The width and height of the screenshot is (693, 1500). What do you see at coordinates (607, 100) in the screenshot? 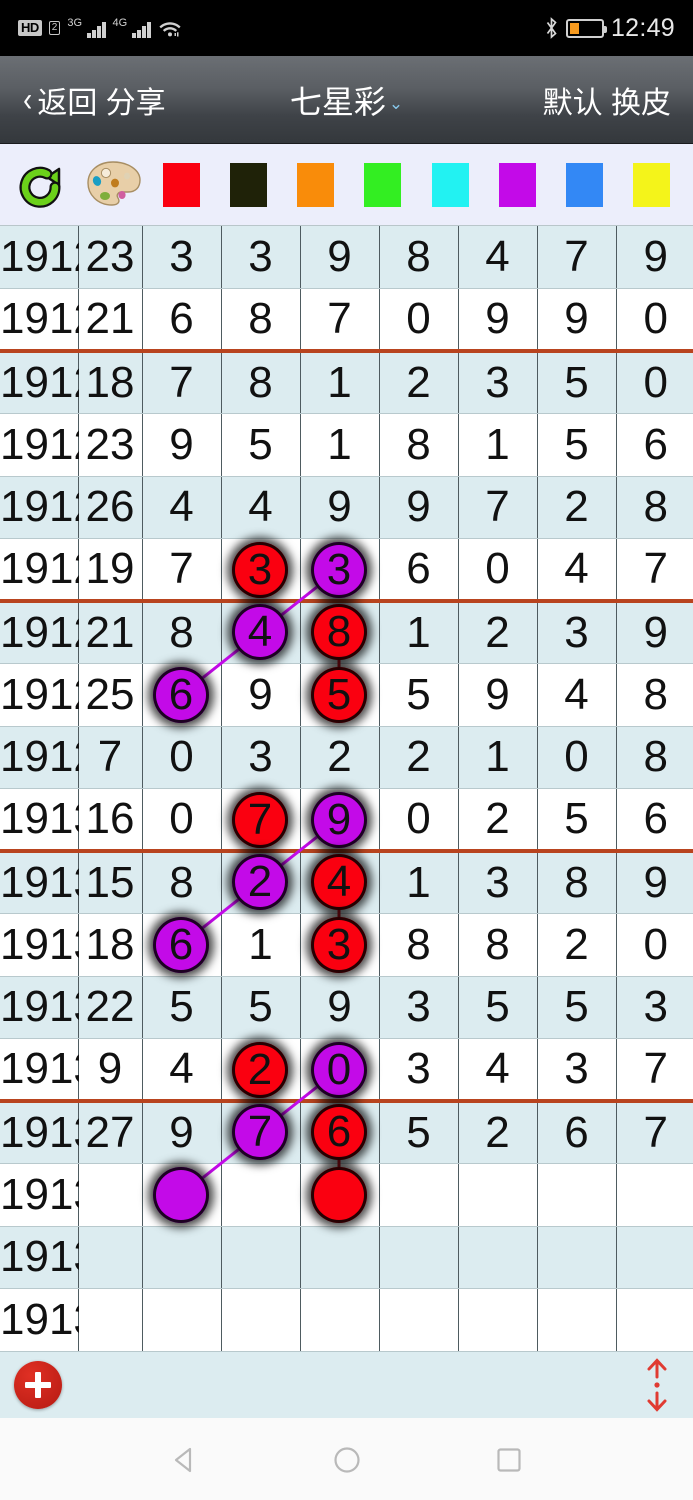
I see `skin-switch-button: 默认 换皮` at bounding box center [607, 100].